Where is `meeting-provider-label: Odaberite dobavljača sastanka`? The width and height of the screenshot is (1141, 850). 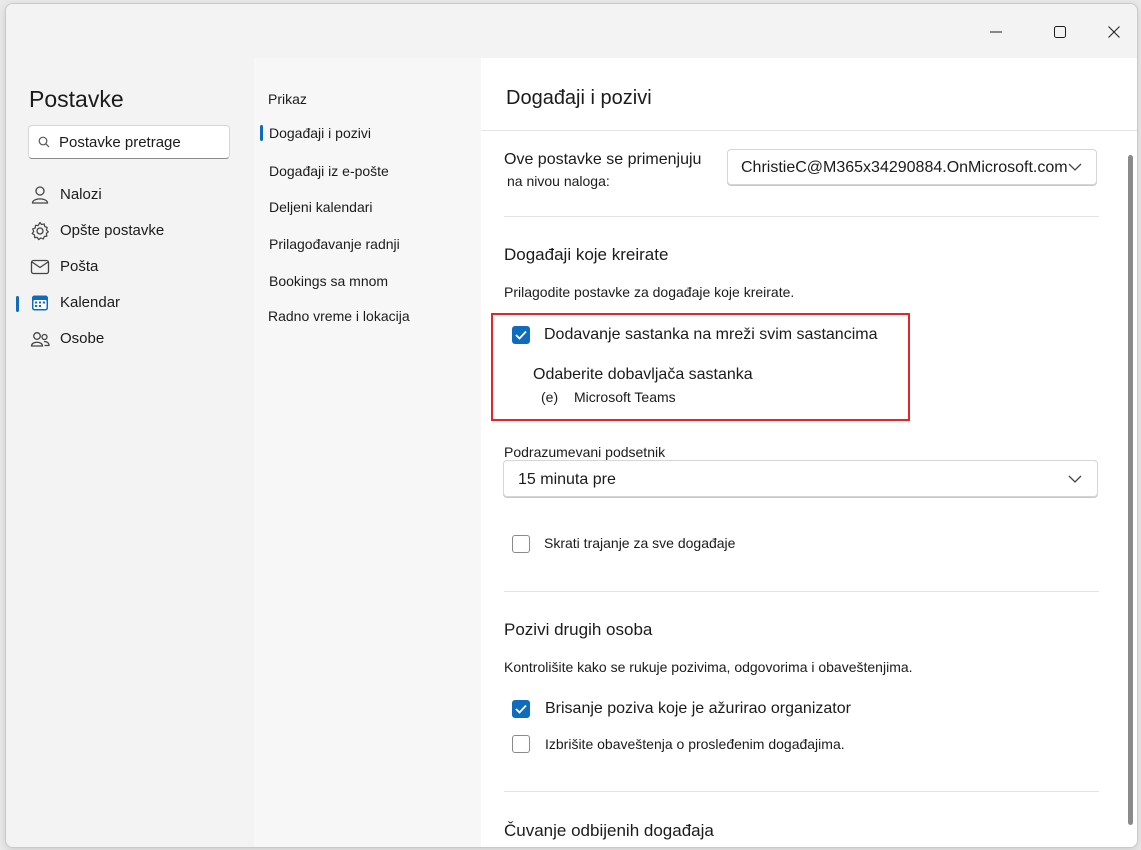 meeting-provider-label: Odaberite dobavljača sastanka is located at coordinates (643, 374).